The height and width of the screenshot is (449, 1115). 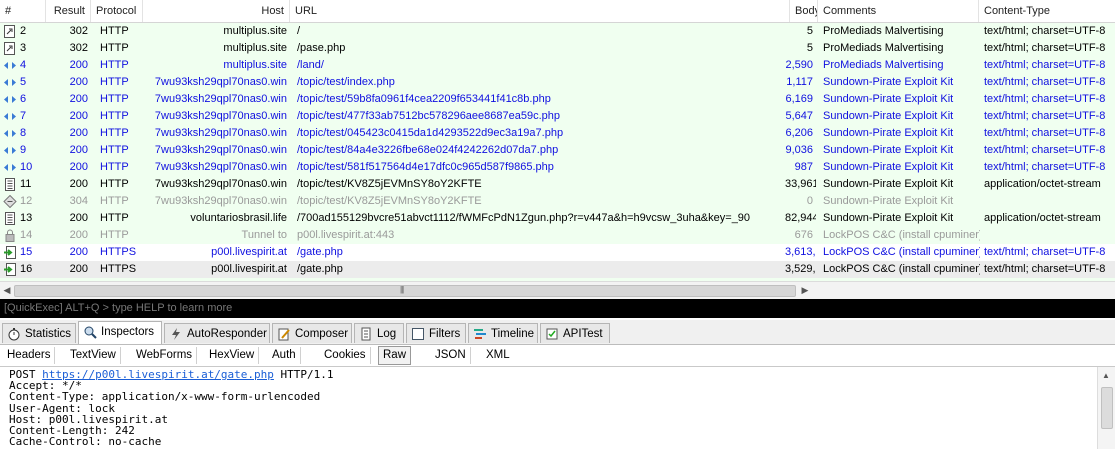 What do you see at coordinates (1106, 376) in the screenshot?
I see `scroll-up-icon: ▲` at bounding box center [1106, 376].